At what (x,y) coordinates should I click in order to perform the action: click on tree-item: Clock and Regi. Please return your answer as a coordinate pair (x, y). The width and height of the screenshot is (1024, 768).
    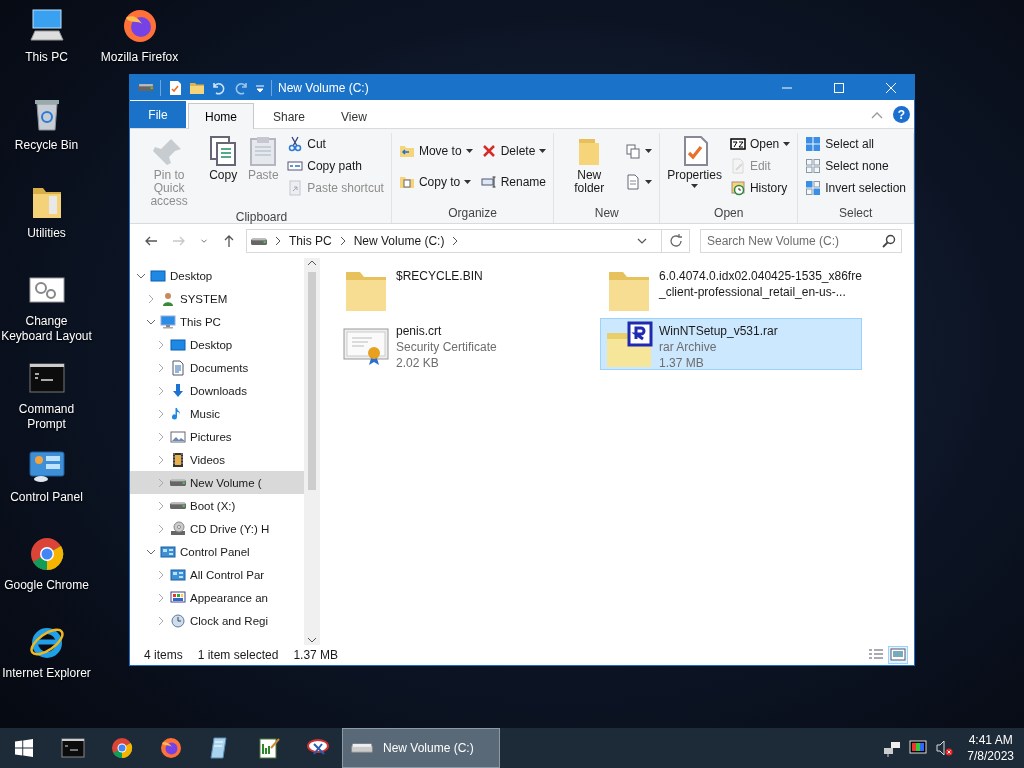
    Looking at the image, I should click on (217, 620).